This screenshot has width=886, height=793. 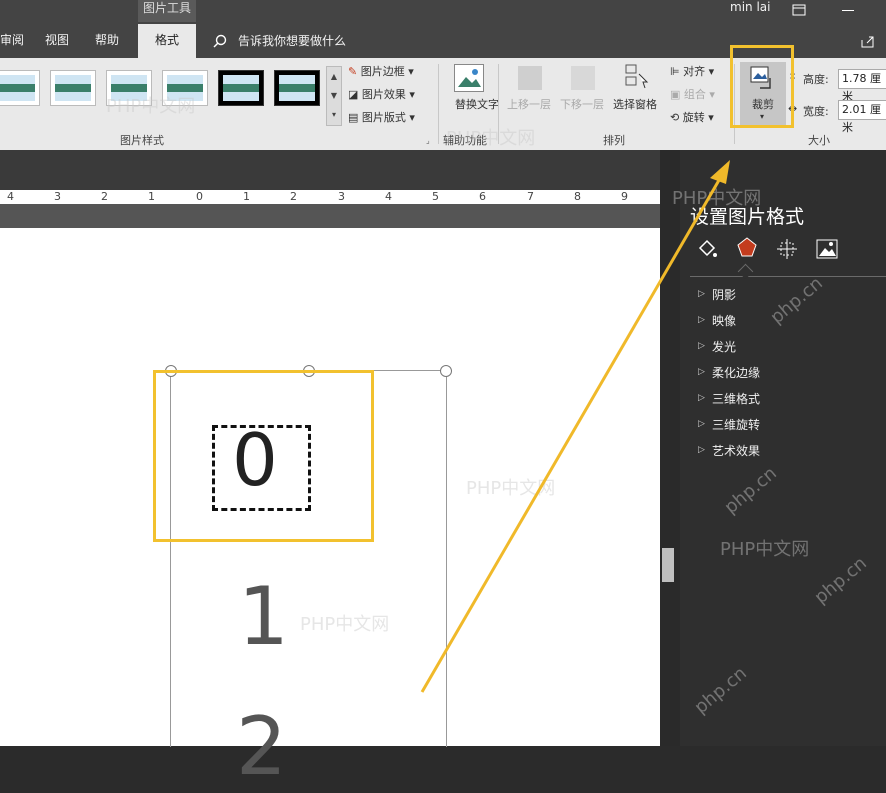 What do you see at coordinates (469, 78) in the screenshot?
I see `alt-text-icon` at bounding box center [469, 78].